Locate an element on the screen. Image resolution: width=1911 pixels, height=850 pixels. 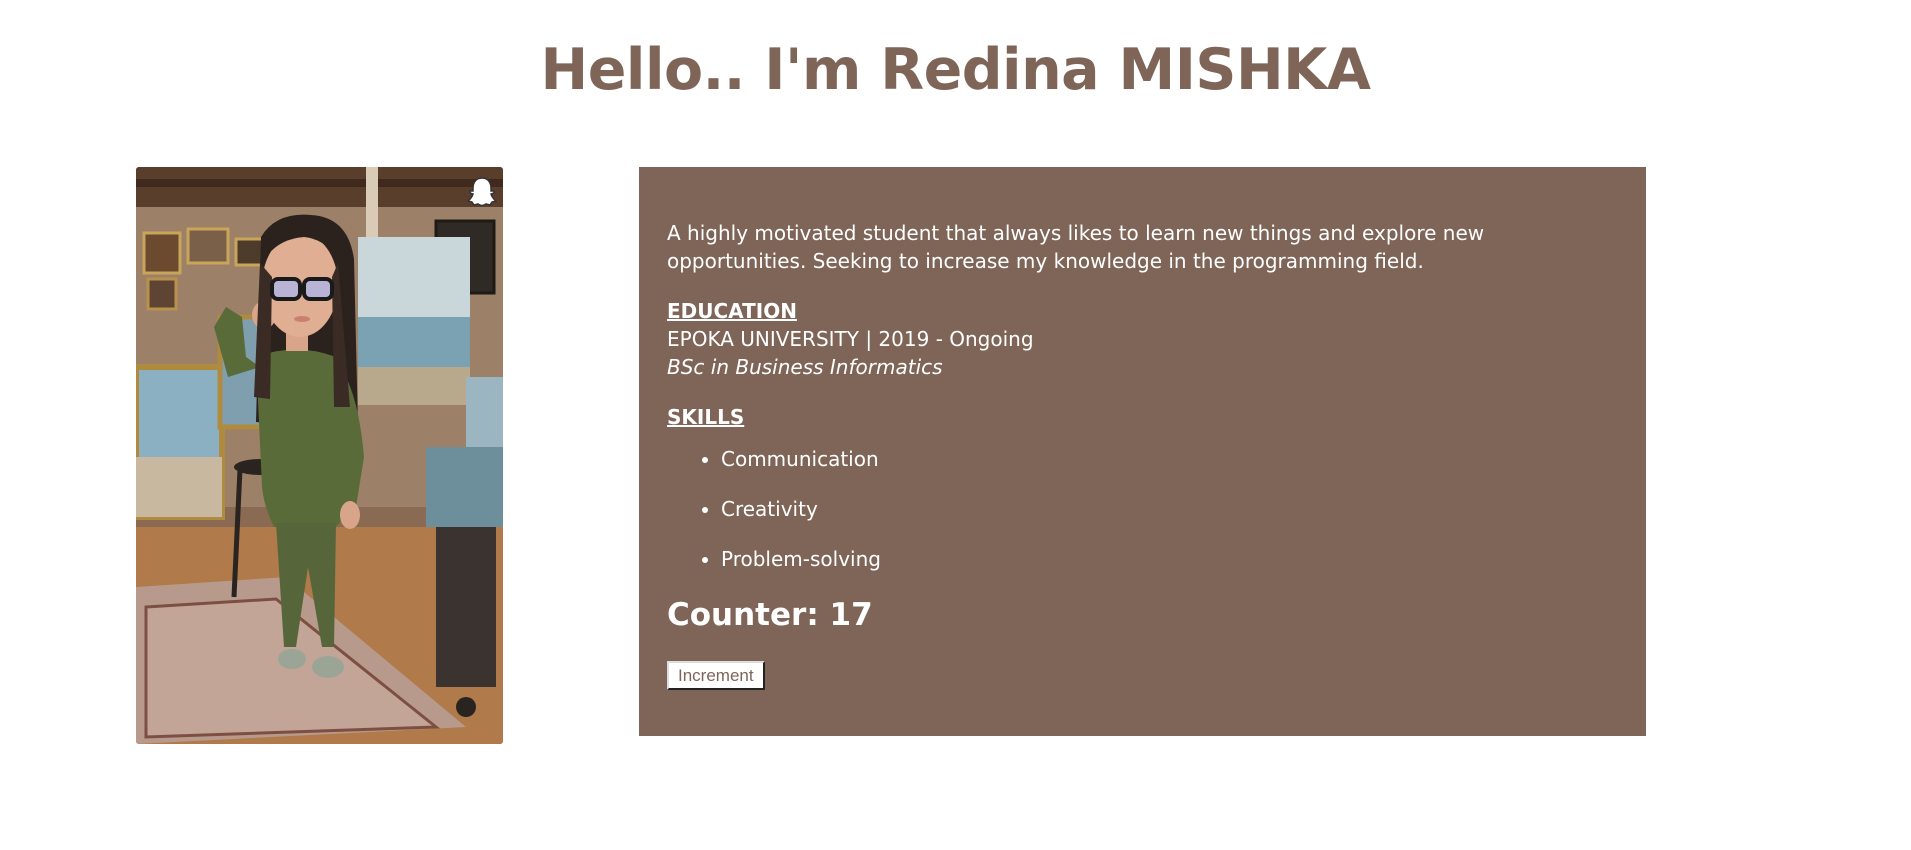
counter-label: Counter: 17 is located at coordinates (770, 615).